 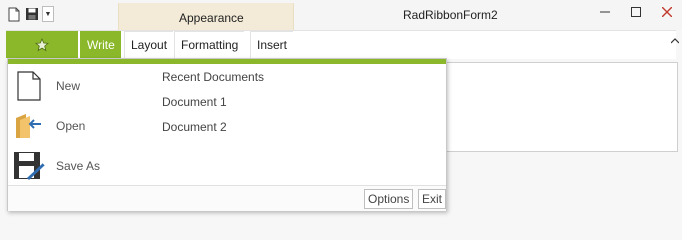 I want to click on new-file-icon, so click(x=14, y=14).